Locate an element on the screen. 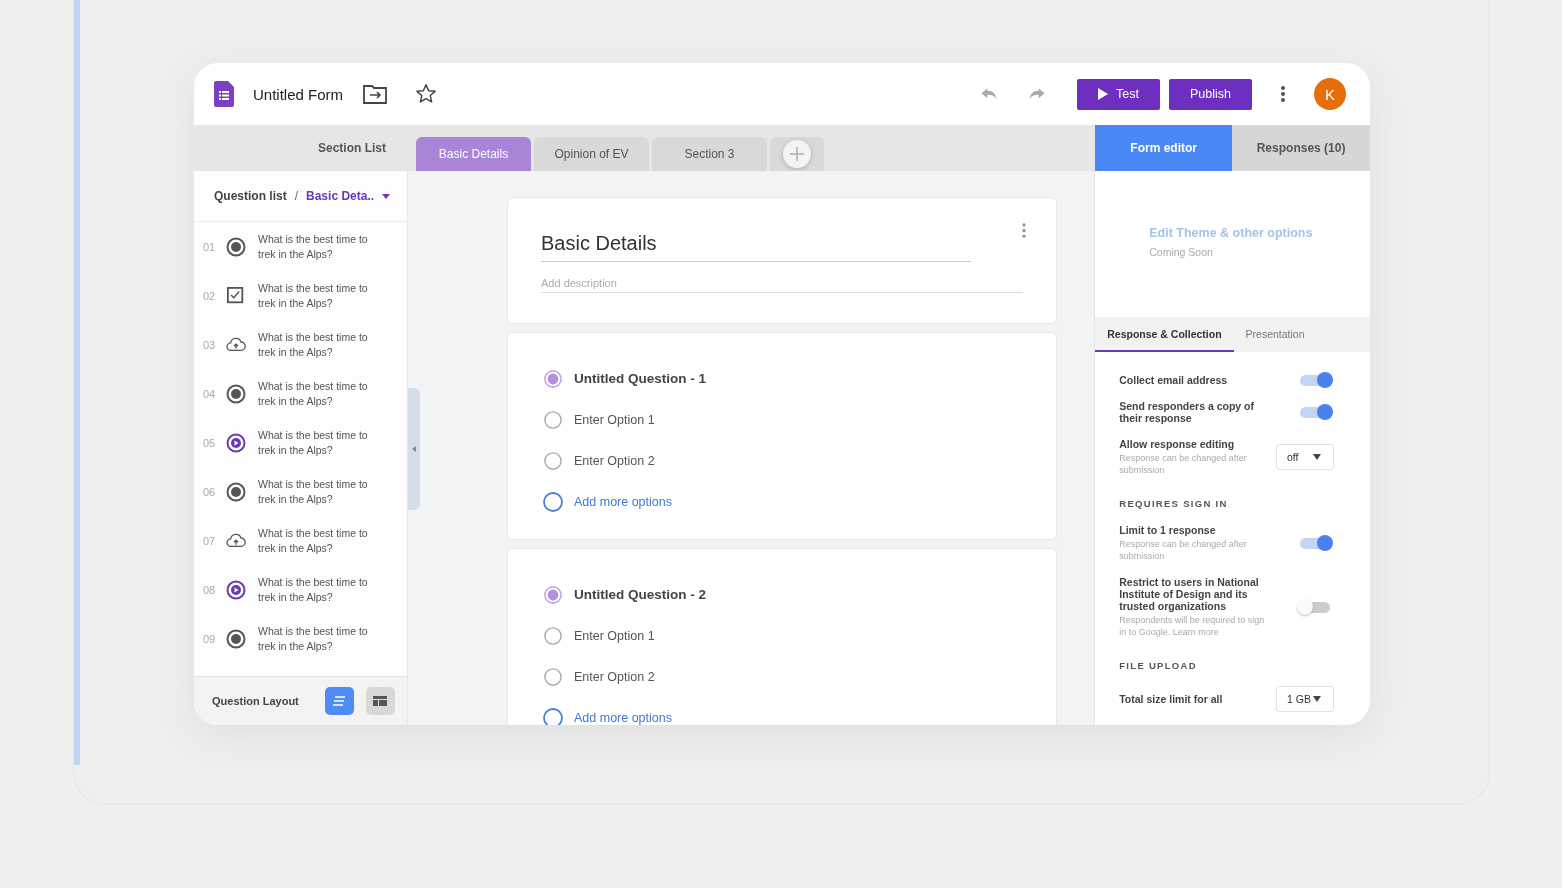 The height and width of the screenshot is (888, 1562). test-button: Test is located at coordinates (1118, 94).